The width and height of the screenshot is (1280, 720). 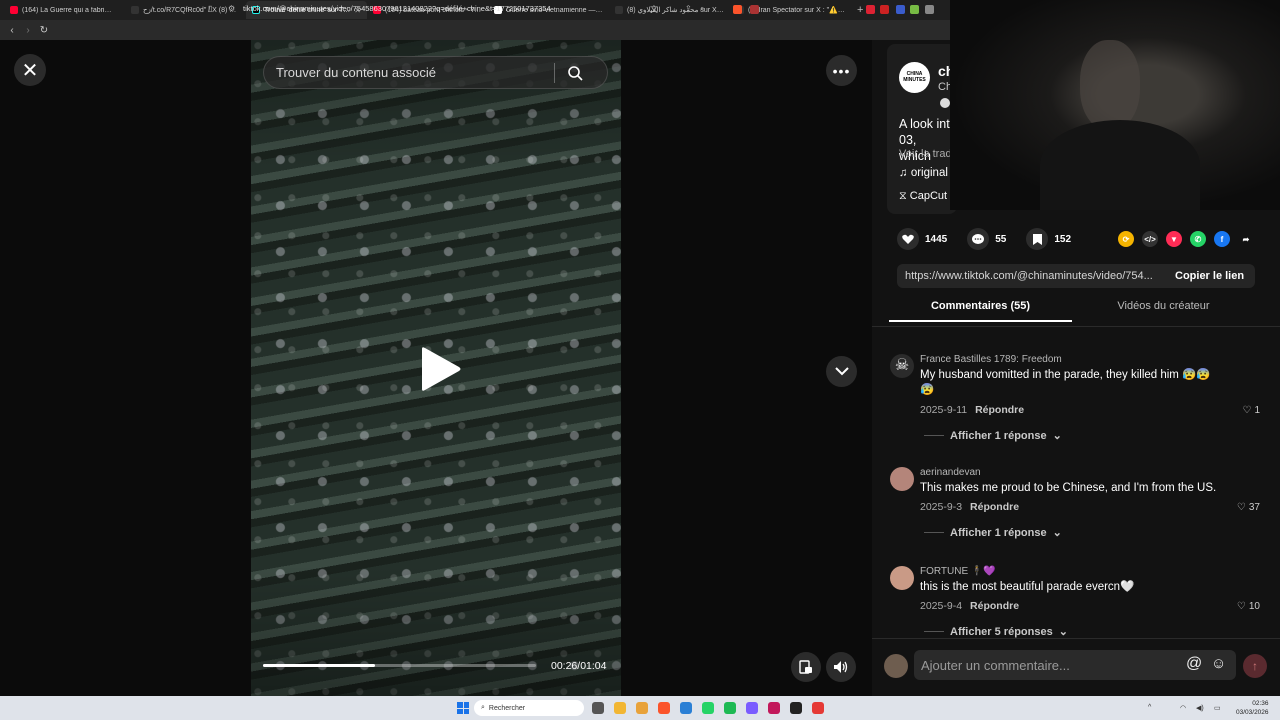 I want to click on send-friend-icon: ▼, so click(x=1174, y=239).